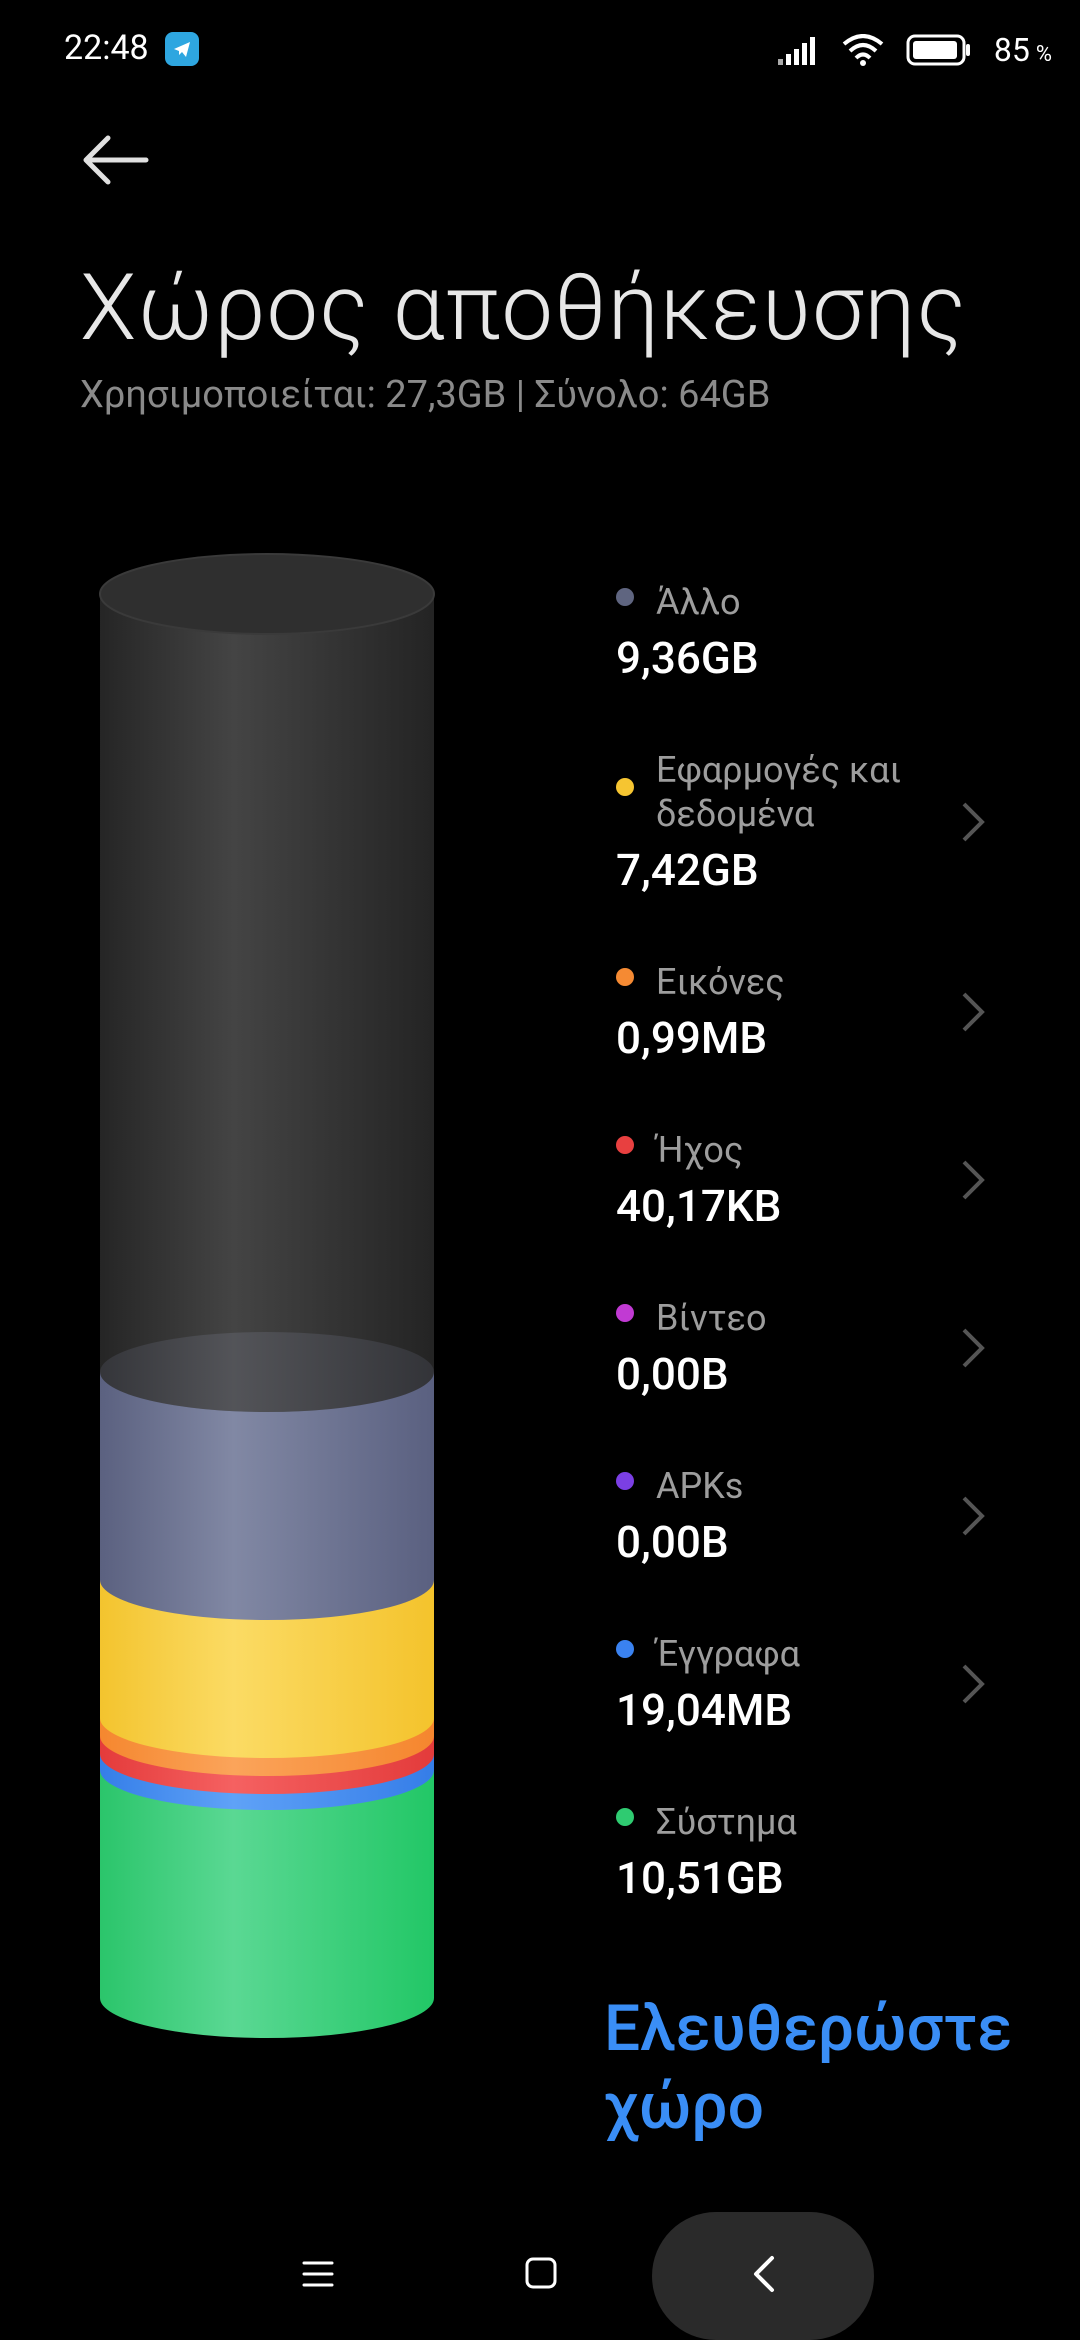 The image size is (1080, 2340). What do you see at coordinates (267, 1003) in the screenshot?
I see `segment-free` at bounding box center [267, 1003].